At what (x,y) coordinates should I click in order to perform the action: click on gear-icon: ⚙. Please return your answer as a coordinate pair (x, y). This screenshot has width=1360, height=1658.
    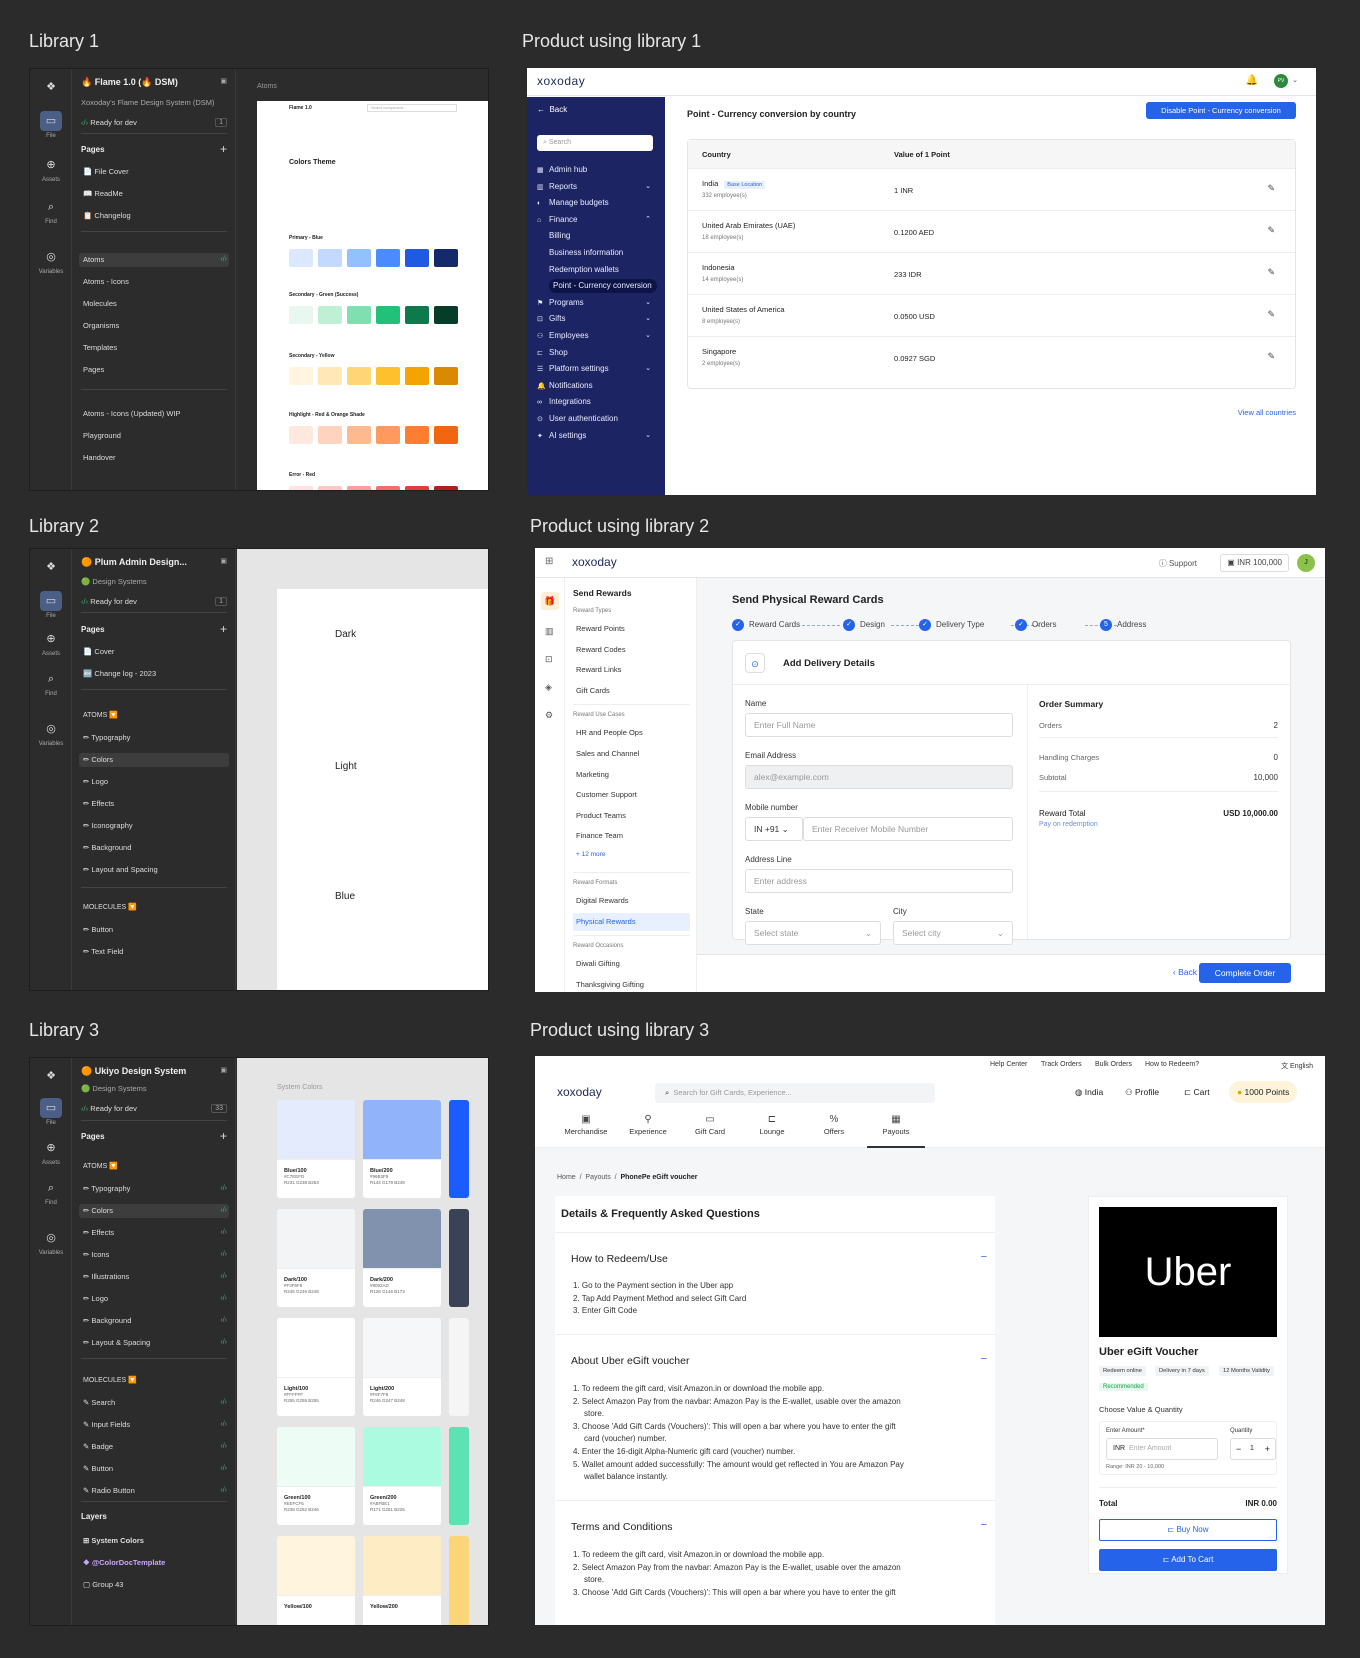
    Looking at the image, I should click on (549, 715).